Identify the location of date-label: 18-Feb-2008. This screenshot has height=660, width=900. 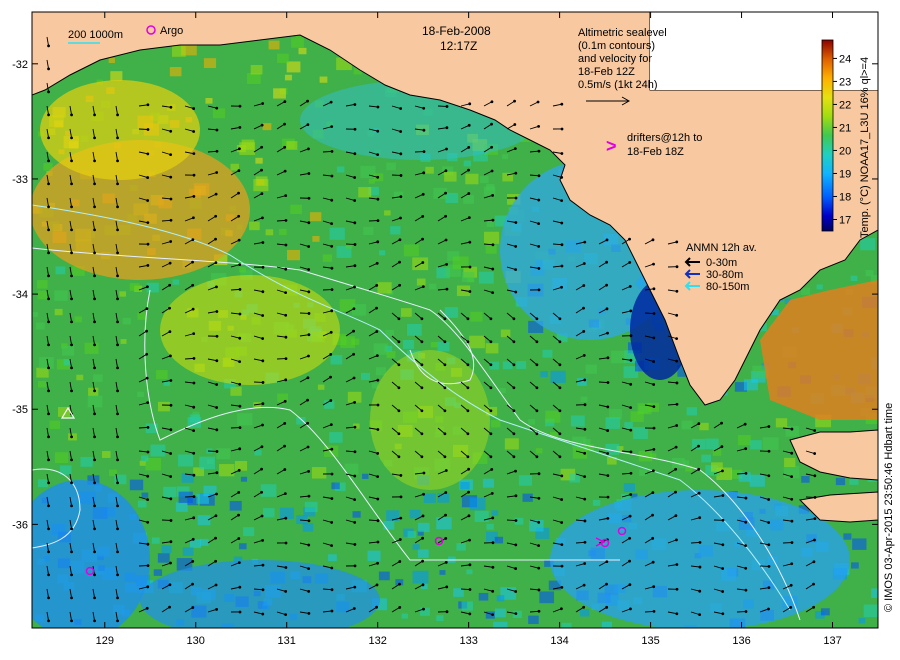
(456, 31).